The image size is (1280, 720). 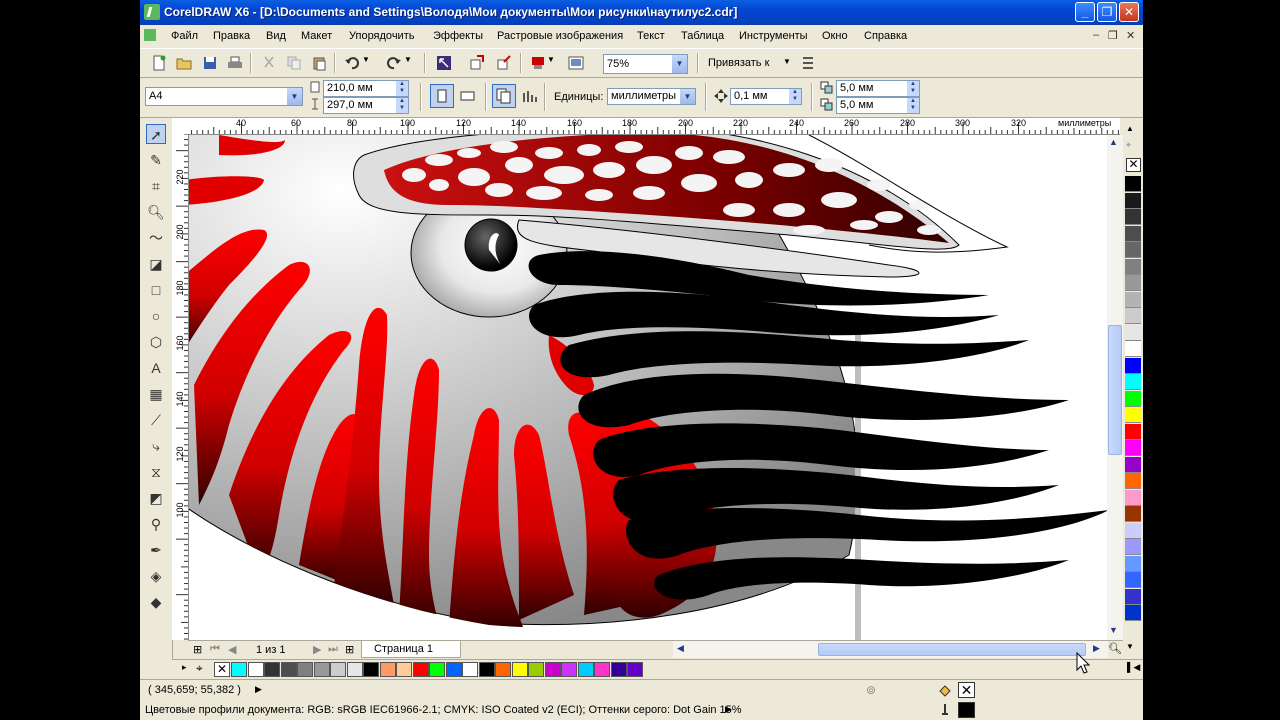 I want to click on doc-close-icon: ✕, so click(x=1130, y=35).